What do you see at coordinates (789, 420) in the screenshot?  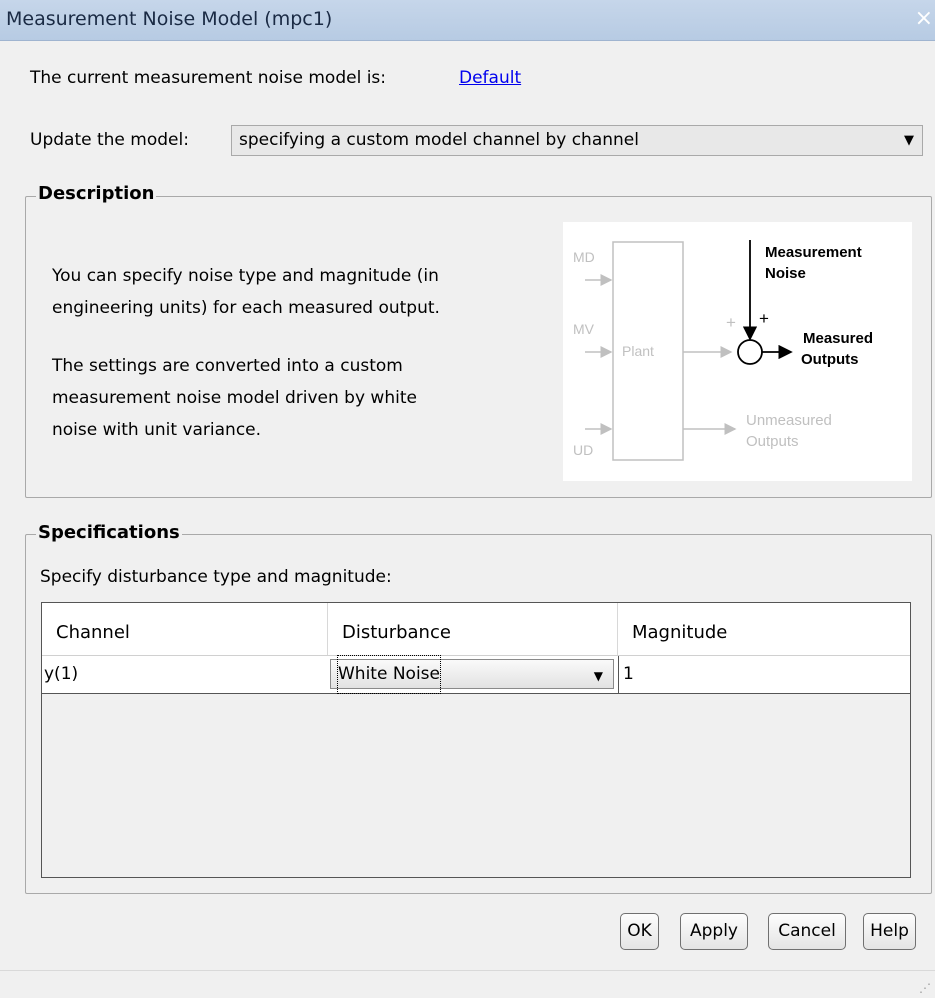 I see `unmeasured-label-line1: Unmeasured` at bounding box center [789, 420].